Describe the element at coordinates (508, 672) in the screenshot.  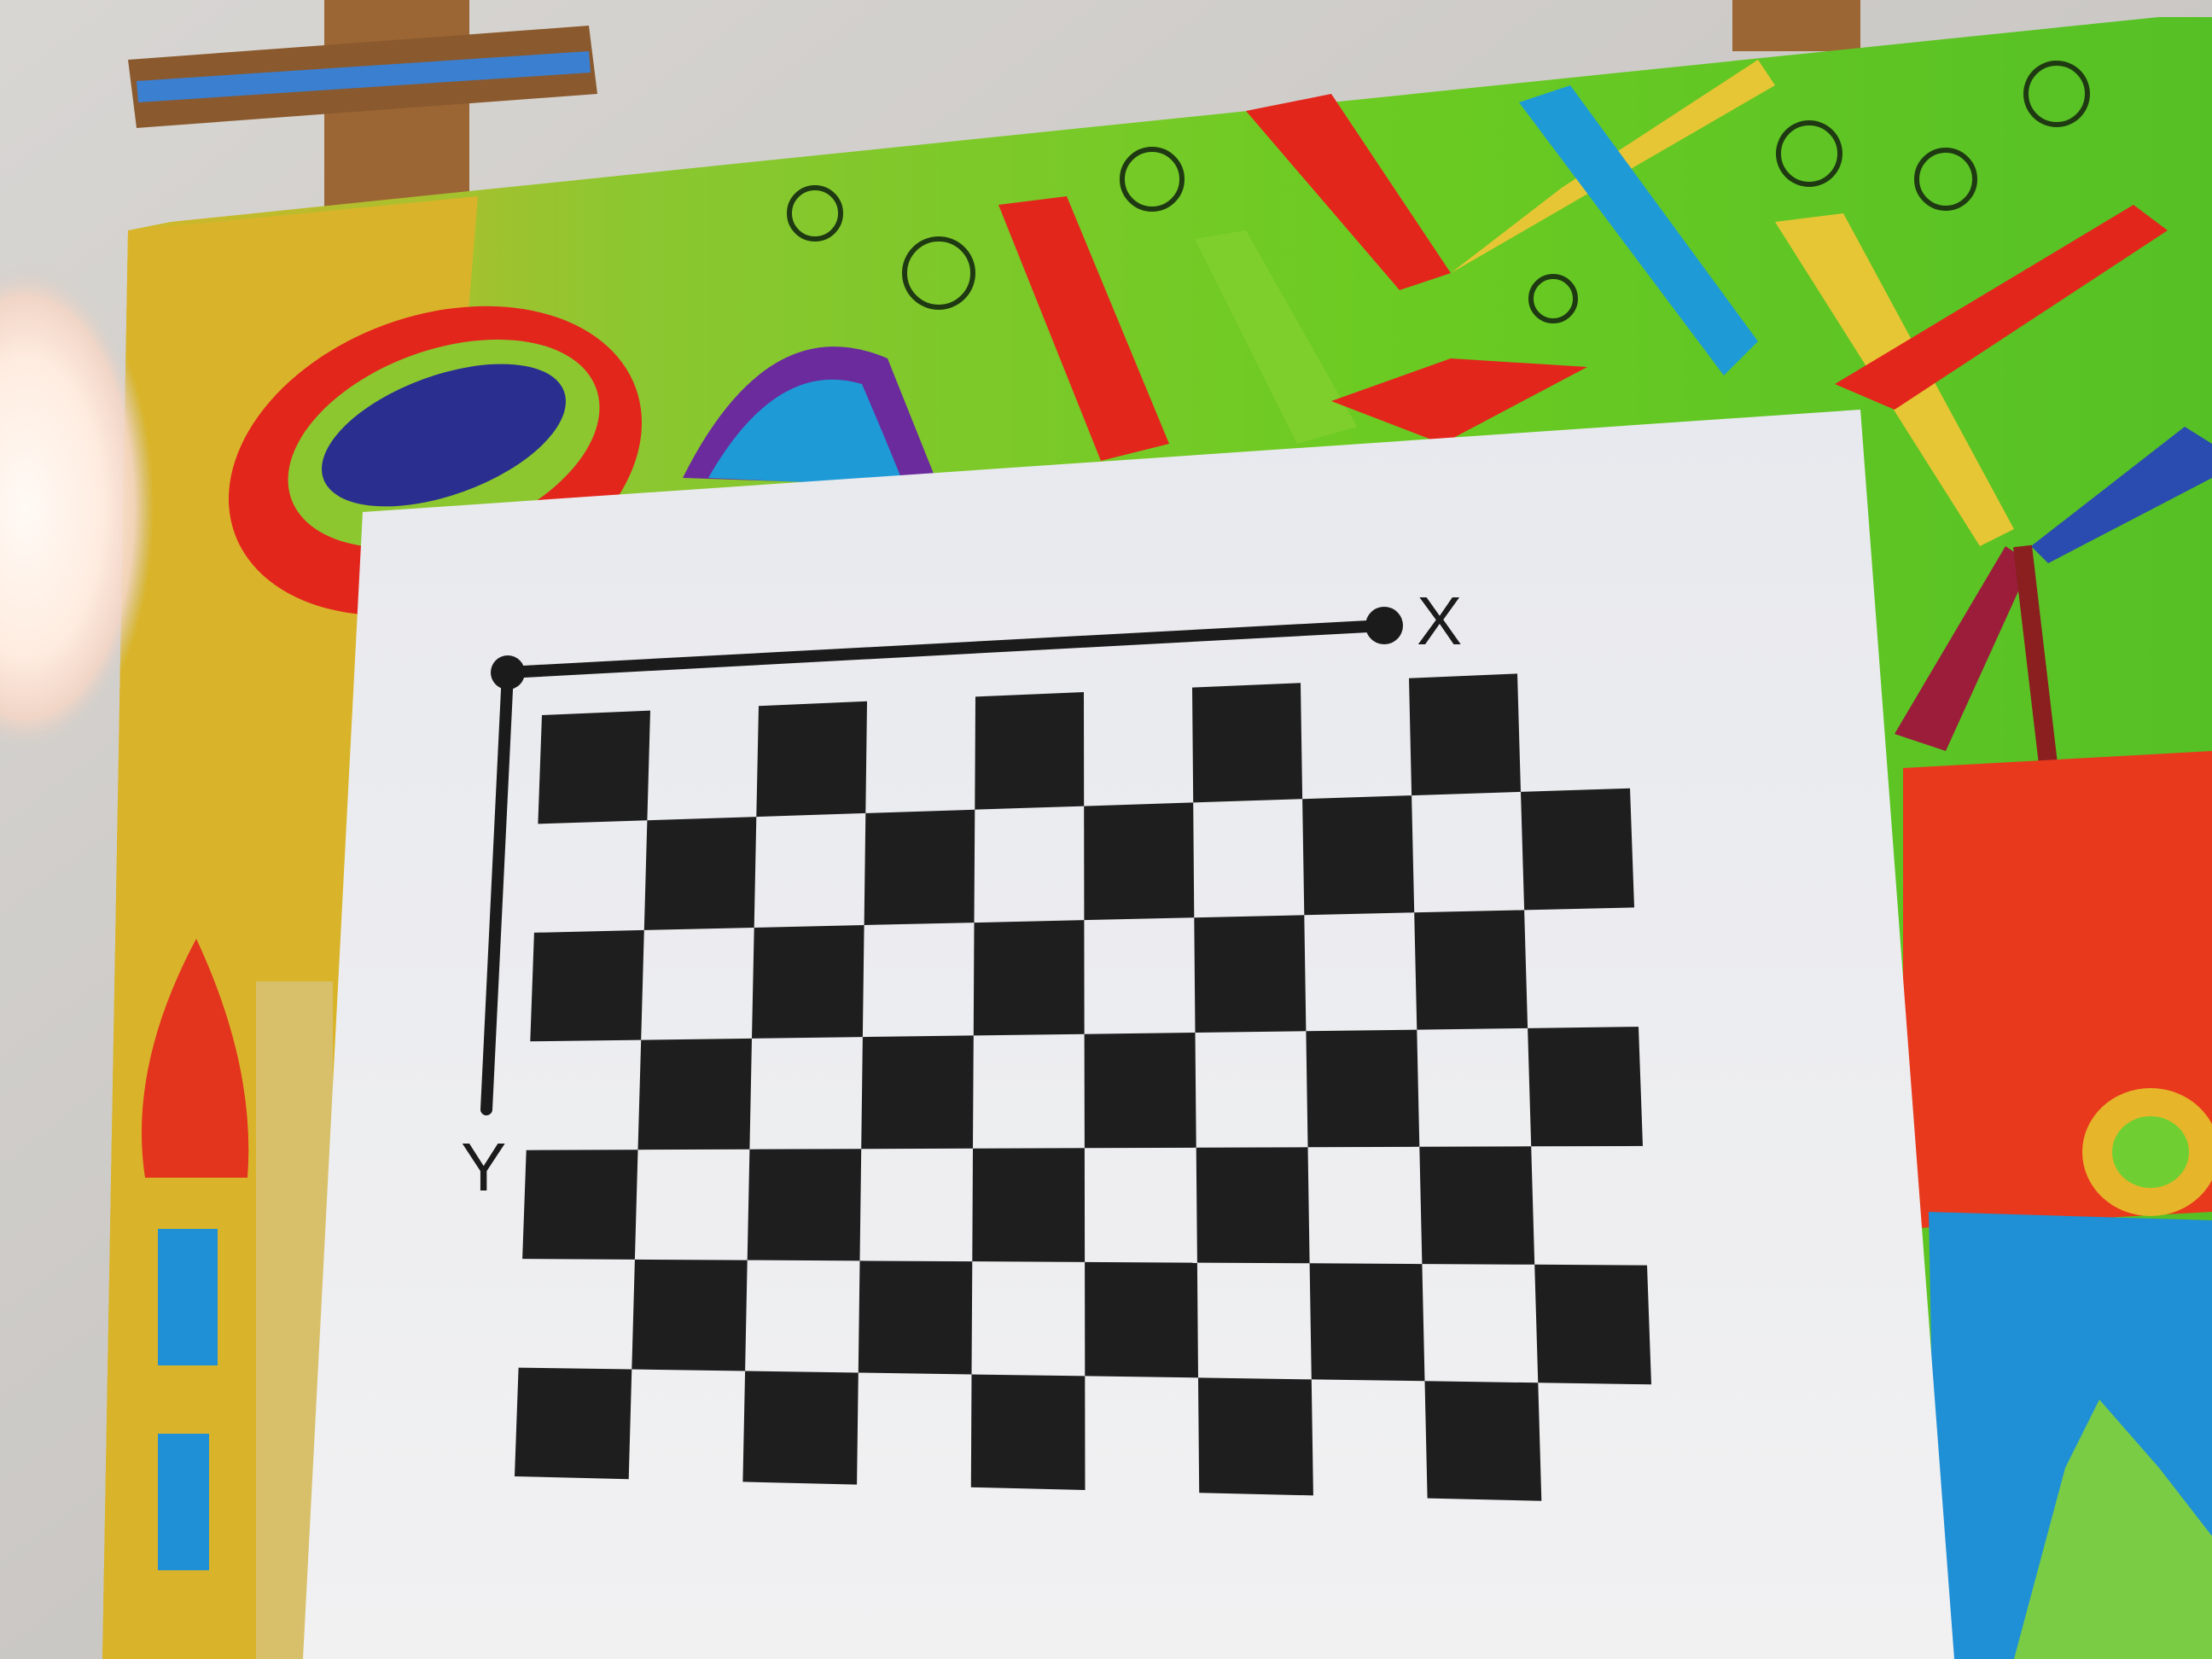
I see `axis-origin-dot` at that location.